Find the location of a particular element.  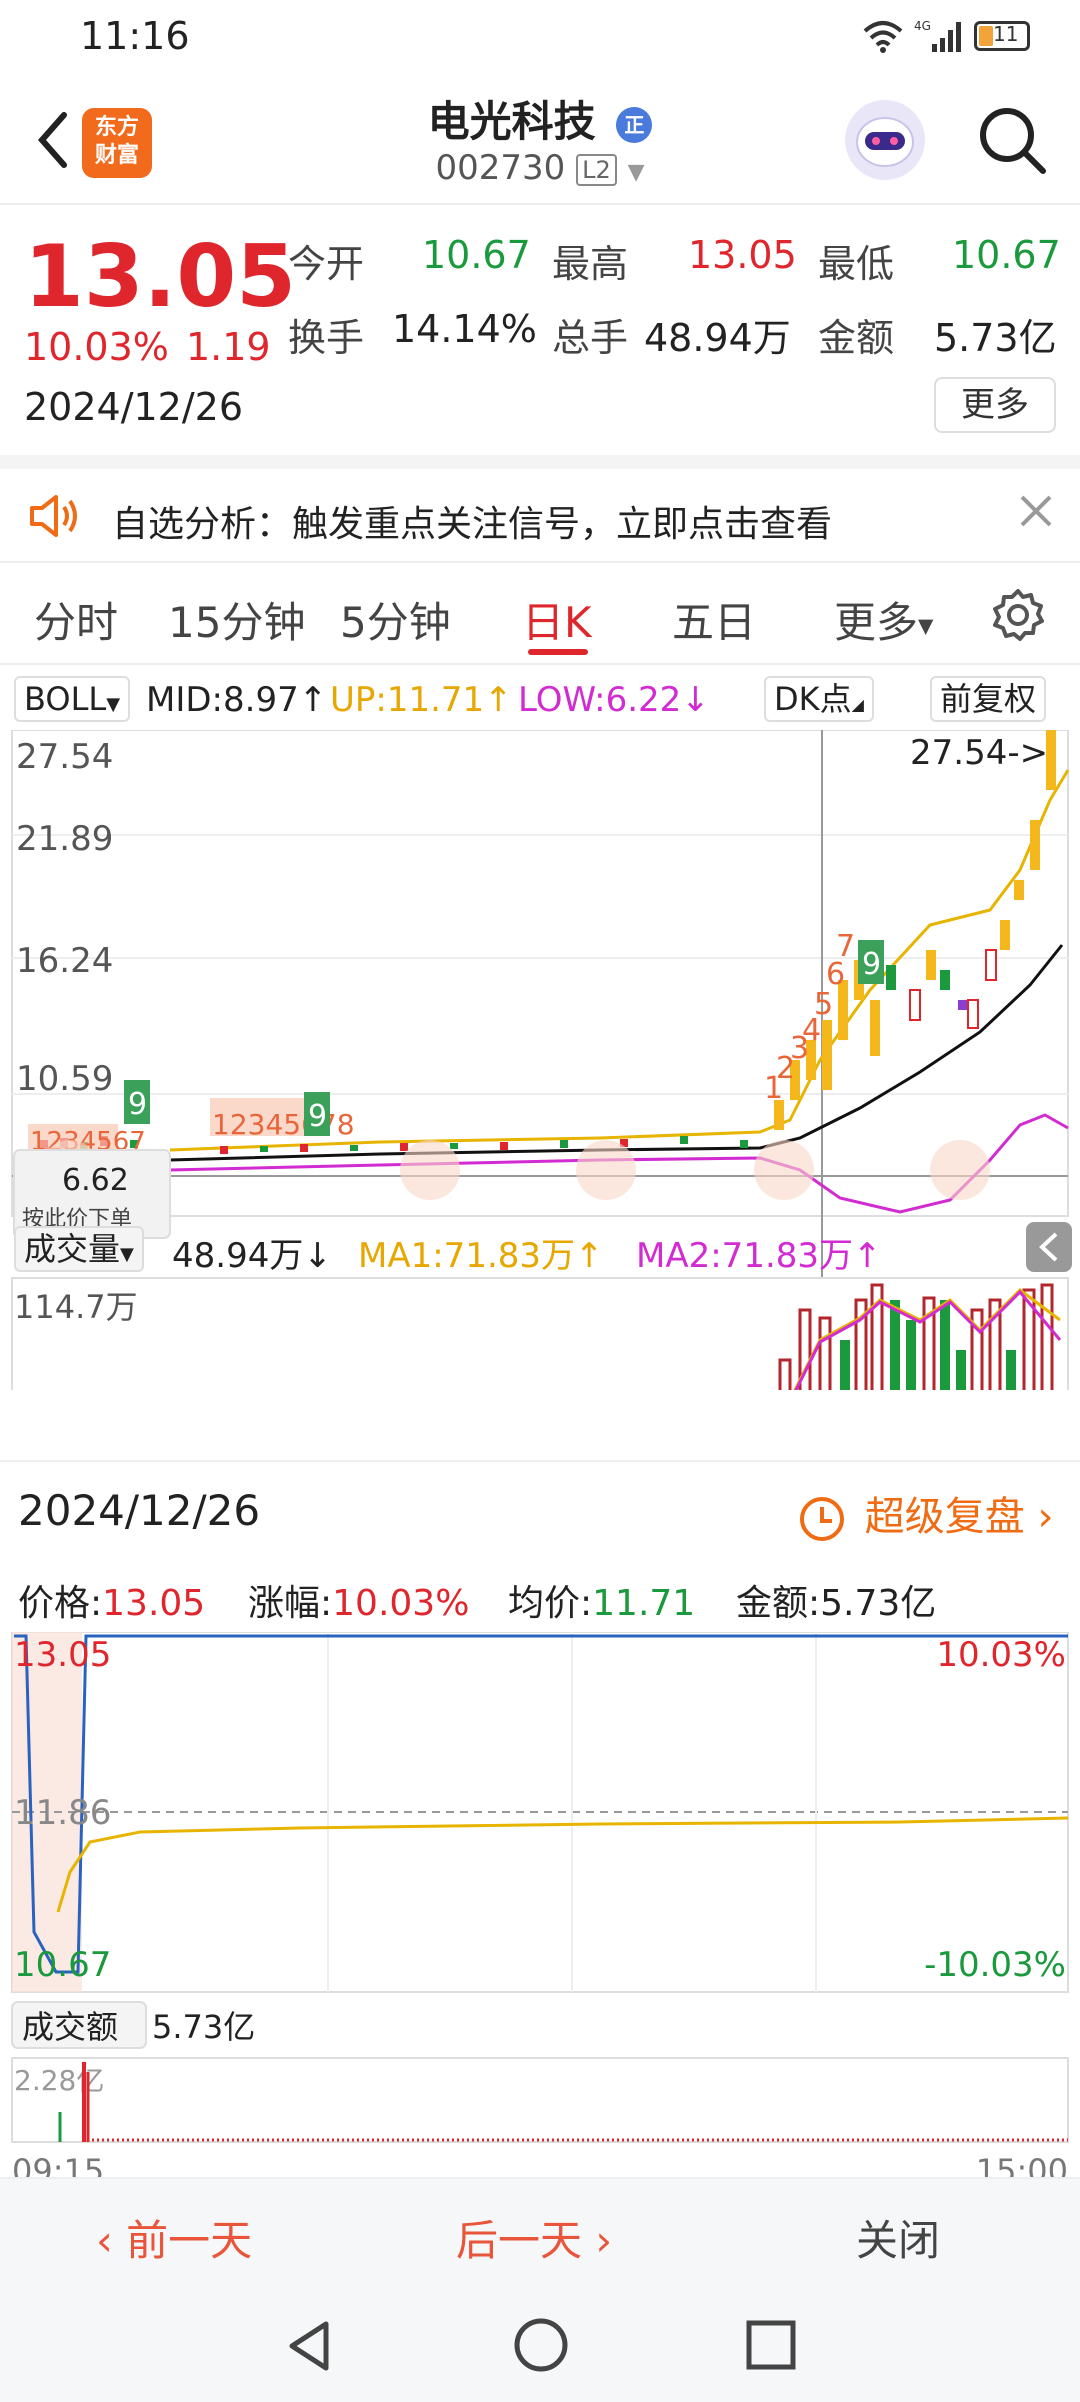

tab-five-day: 五日 is located at coordinates (714, 619).